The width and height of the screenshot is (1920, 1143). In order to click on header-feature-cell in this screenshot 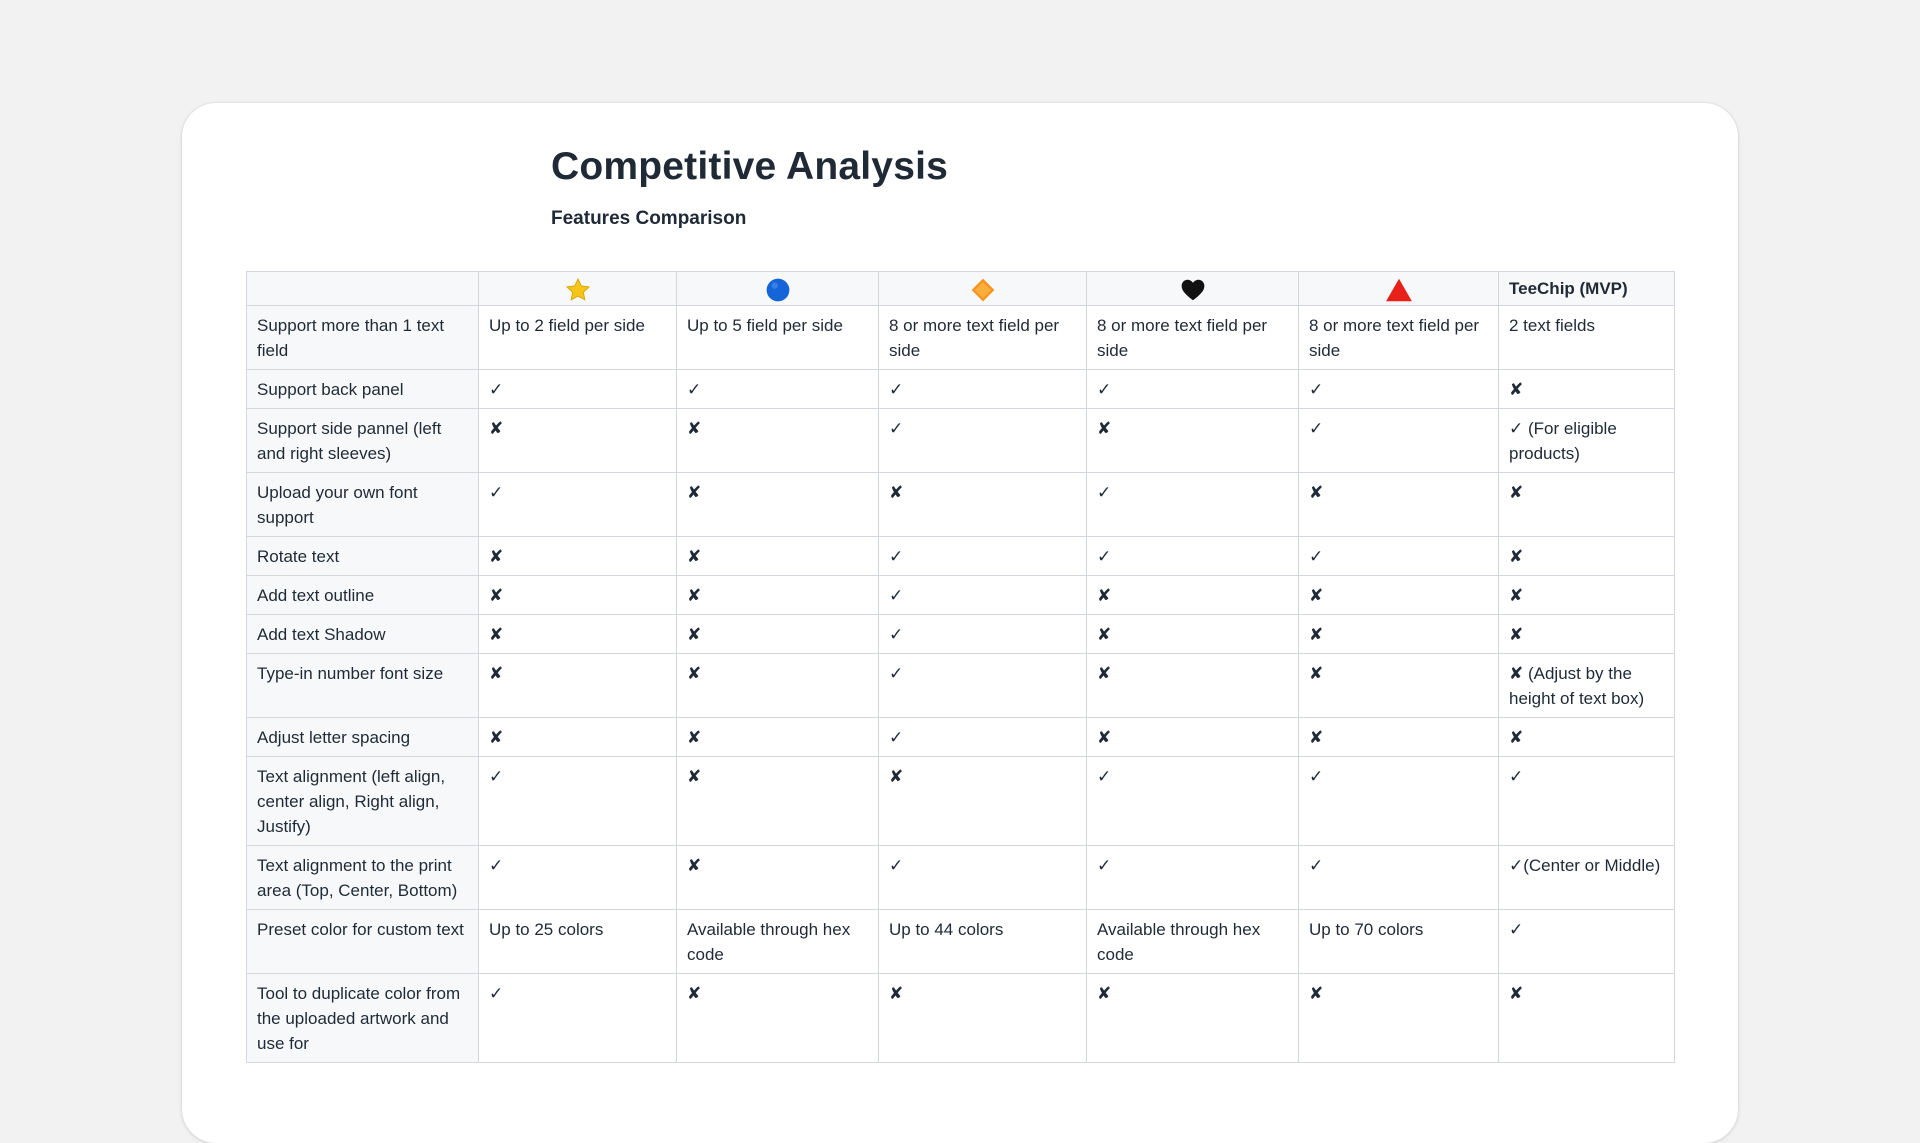, I will do `click(362, 288)`.